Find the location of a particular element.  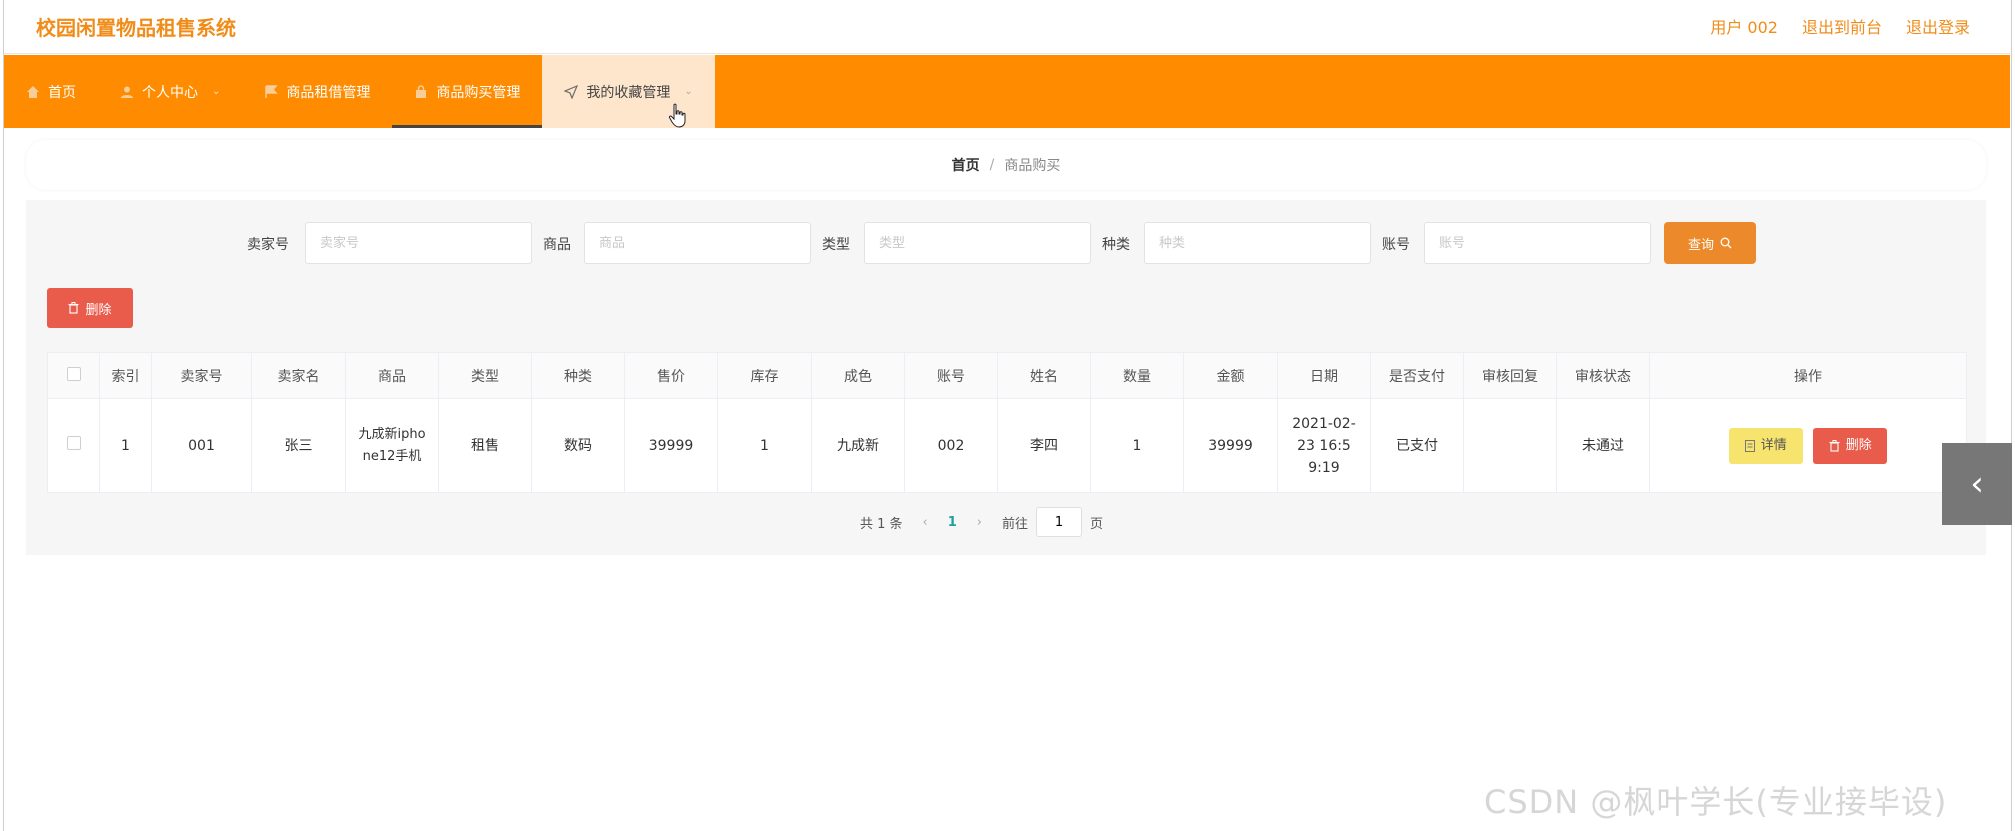

column-header: 卖家名 is located at coordinates (298, 375).